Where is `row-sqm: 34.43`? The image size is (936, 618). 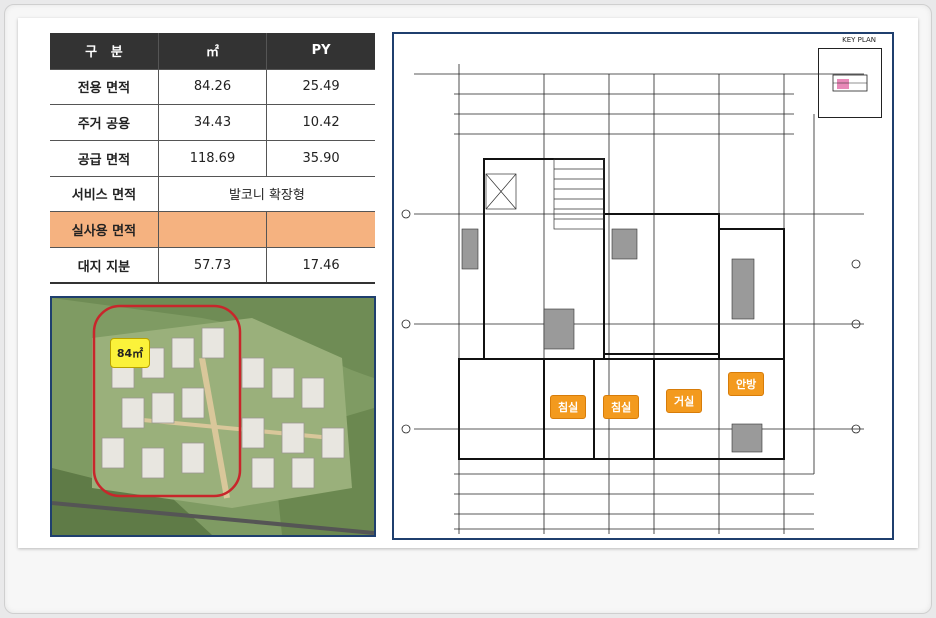
row-sqm: 34.43 is located at coordinates (212, 122).